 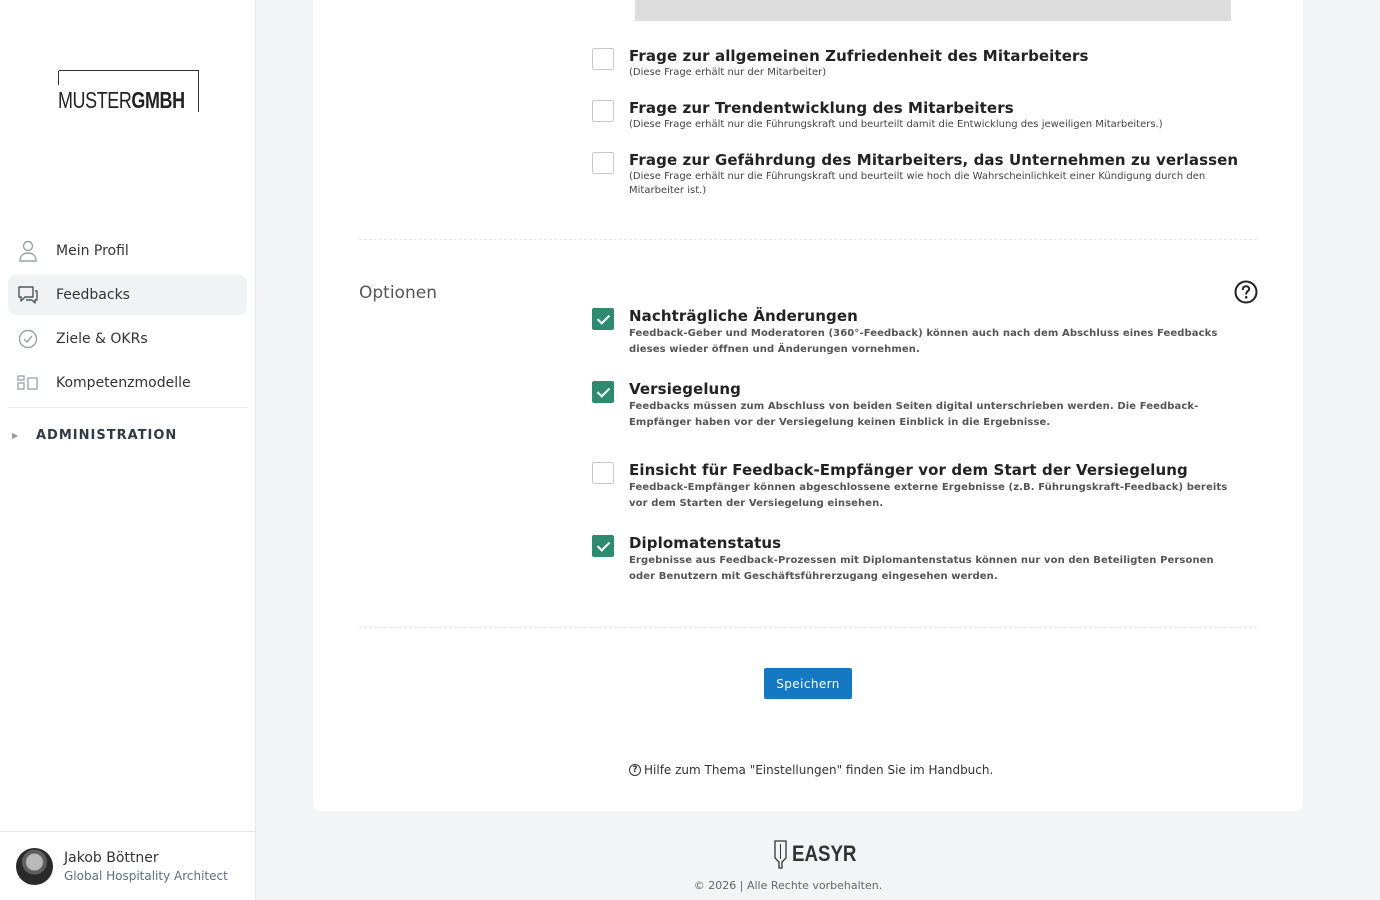 What do you see at coordinates (780, 854) in the screenshot?
I see `easyr-logo-icon` at bounding box center [780, 854].